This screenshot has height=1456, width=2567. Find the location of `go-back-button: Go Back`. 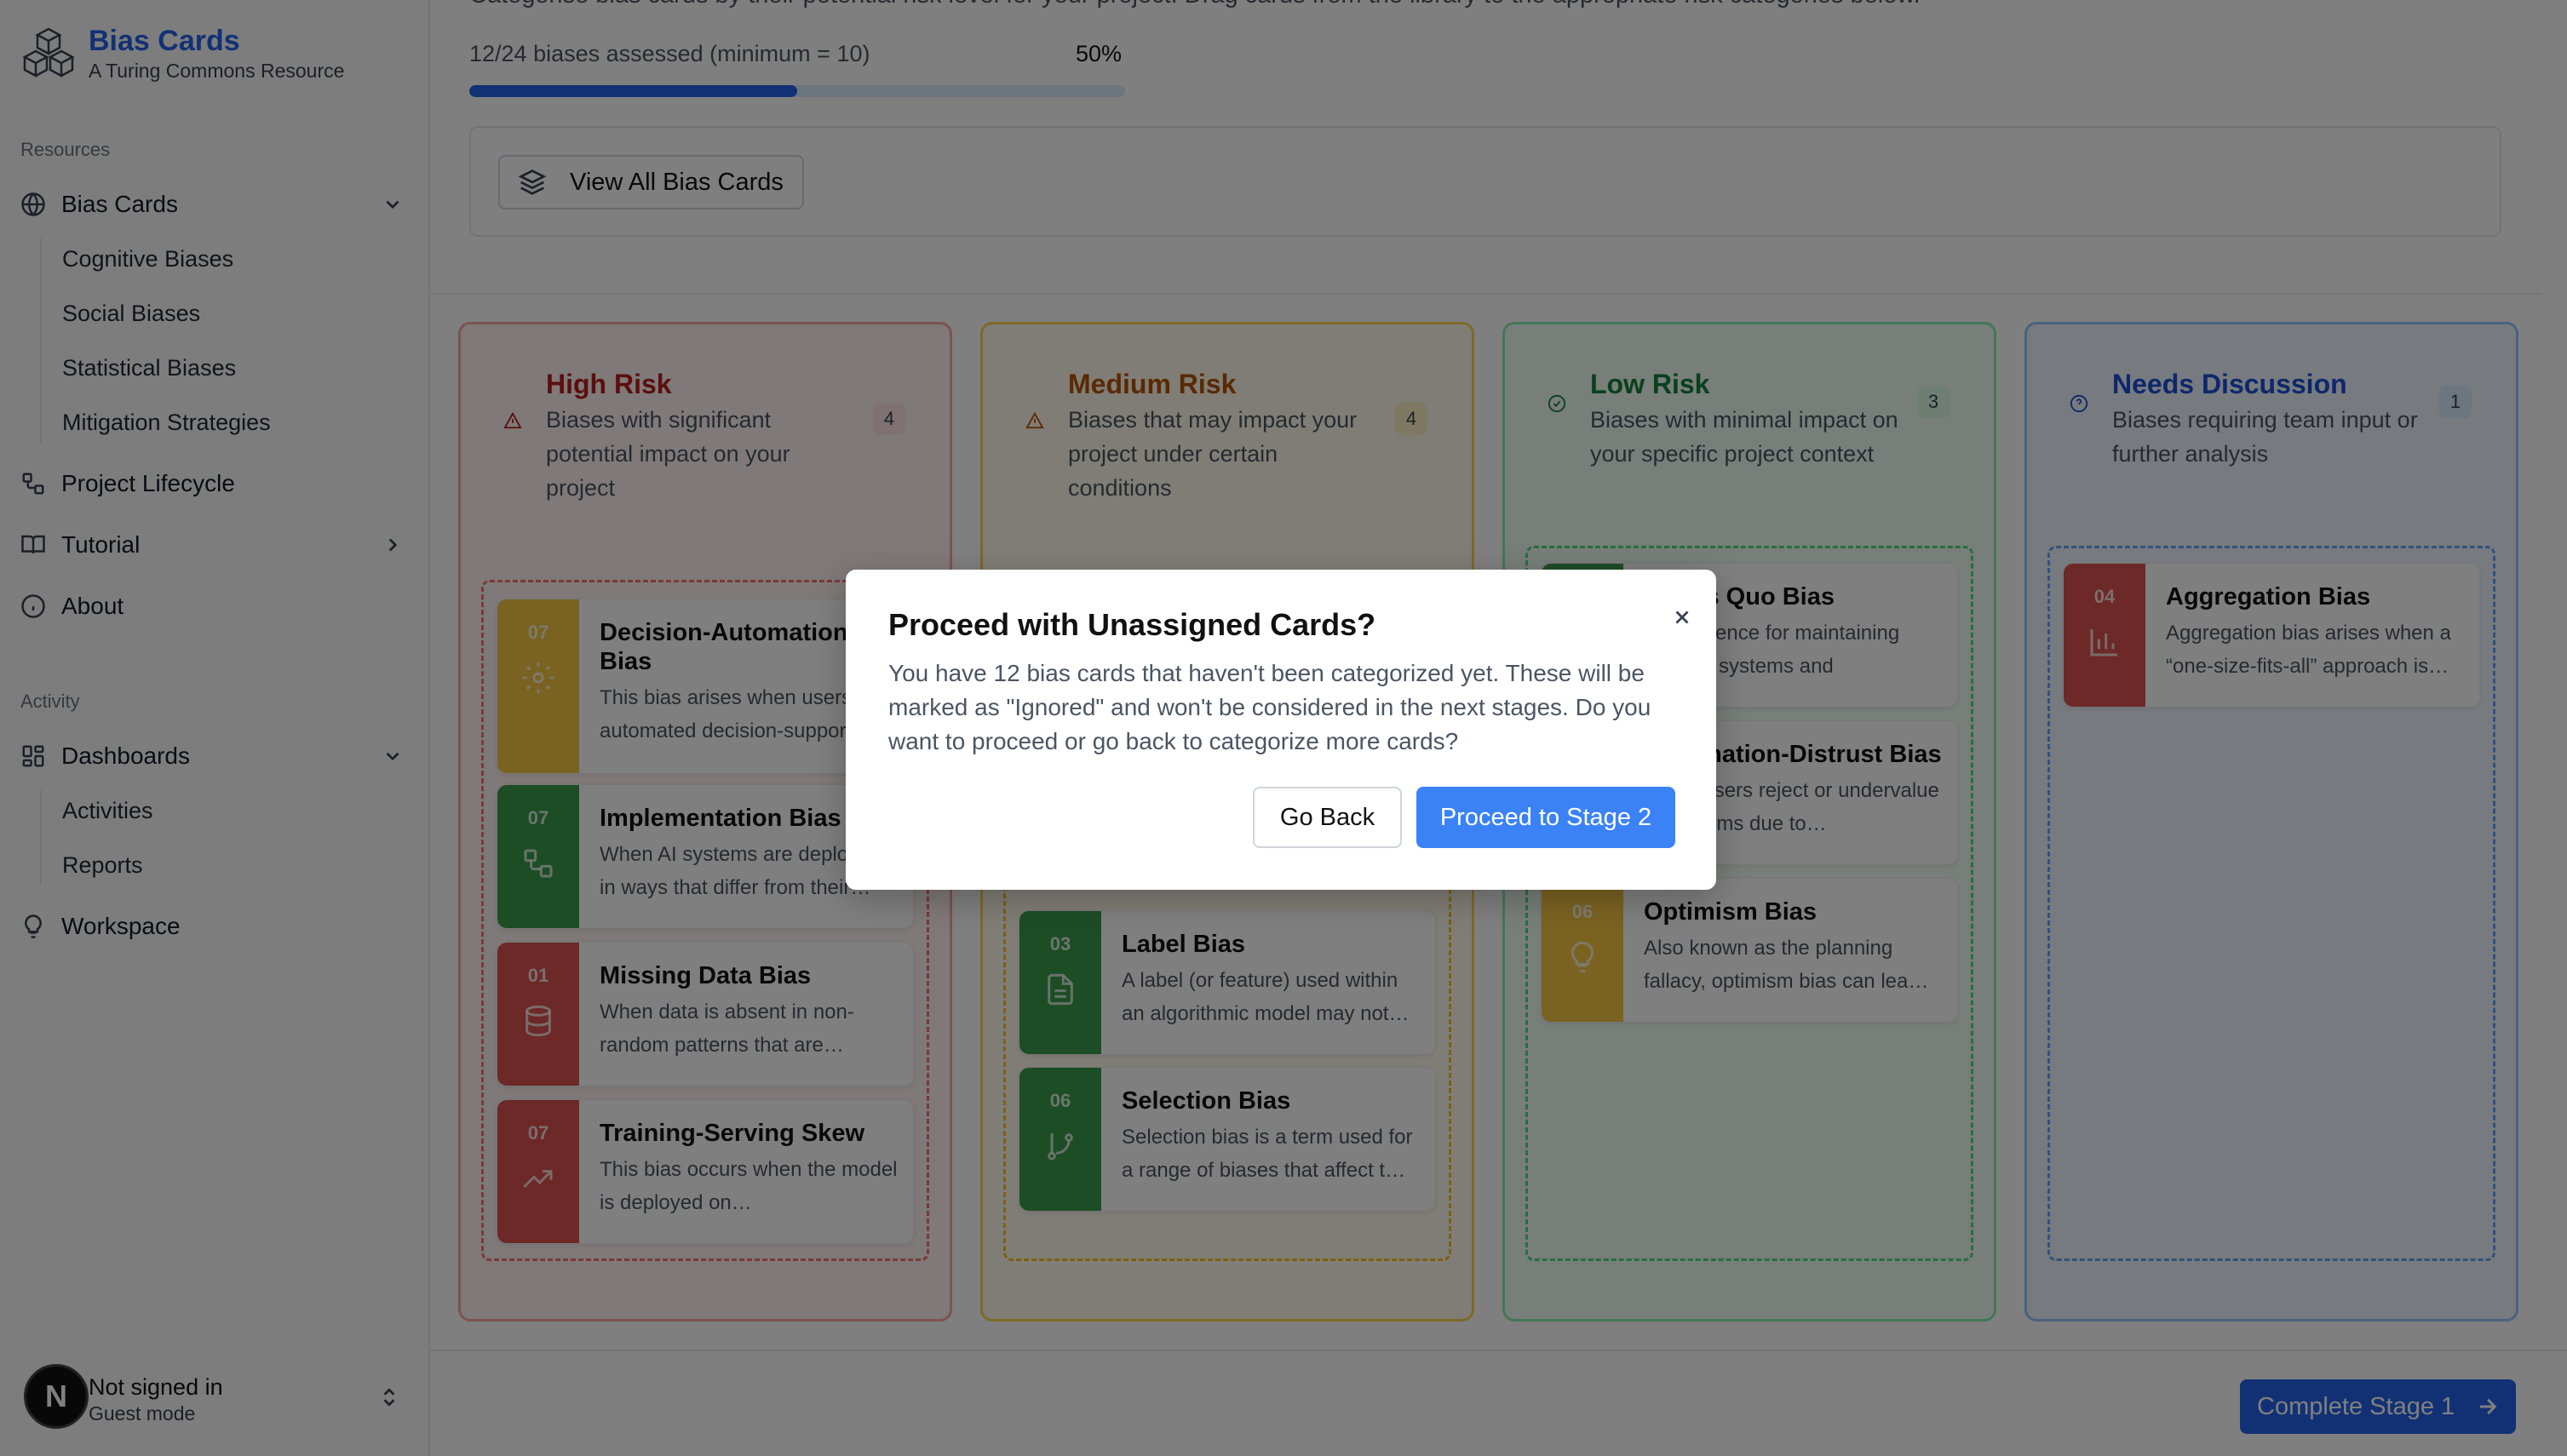

go-back-button: Go Back is located at coordinates (1327, 818).